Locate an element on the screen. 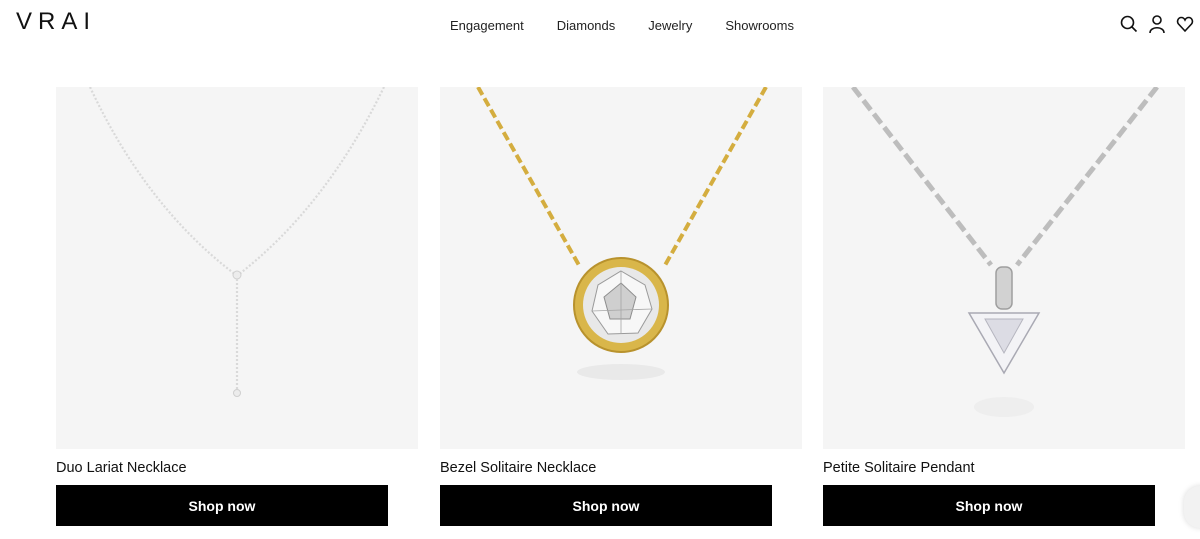  account-icon is located at coordinates (1157, 24).